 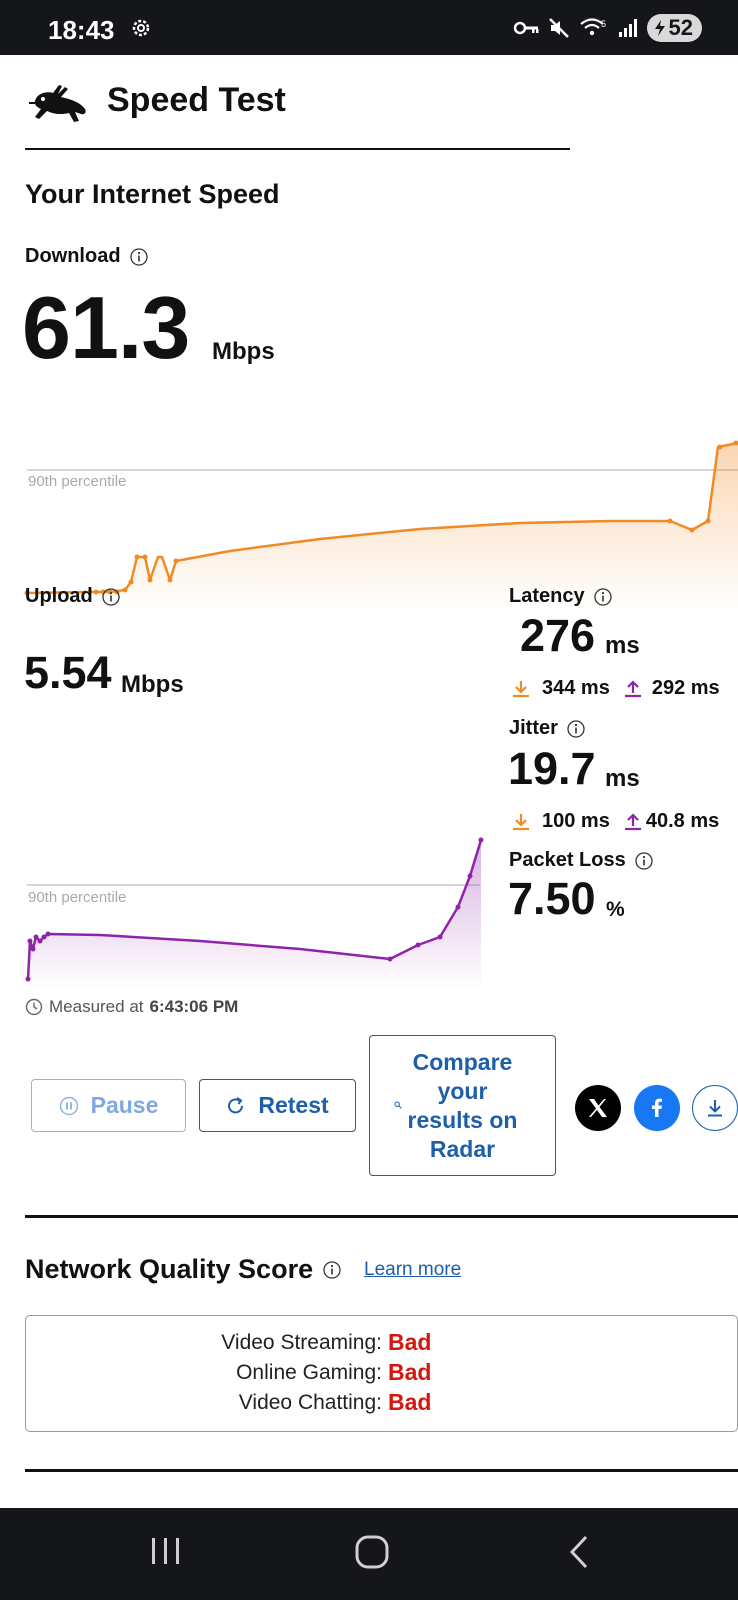 What do you see at coordinates (685, 688) in the screenshot?
I see `latency-upload: 292 ms` at bounding box center [685, 688].